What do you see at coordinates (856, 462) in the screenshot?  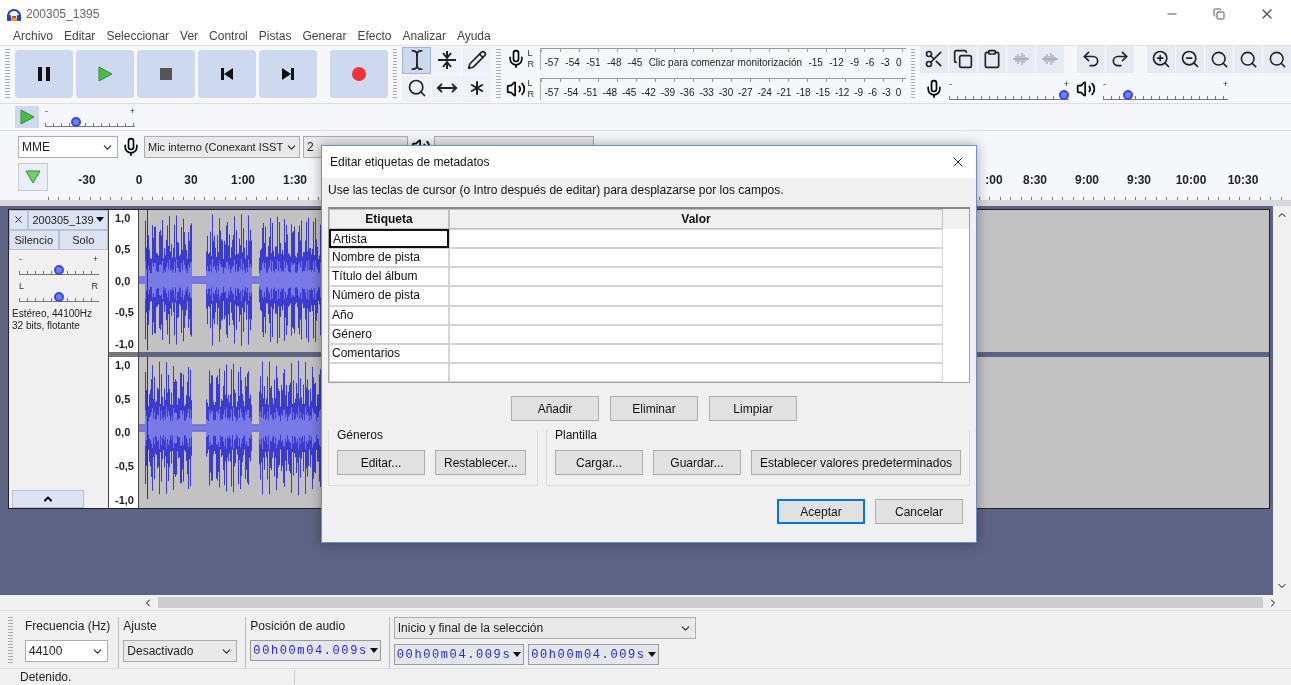 I see `dialog-button: Establecer valores predeterminados` at bounding box center [856, 462].